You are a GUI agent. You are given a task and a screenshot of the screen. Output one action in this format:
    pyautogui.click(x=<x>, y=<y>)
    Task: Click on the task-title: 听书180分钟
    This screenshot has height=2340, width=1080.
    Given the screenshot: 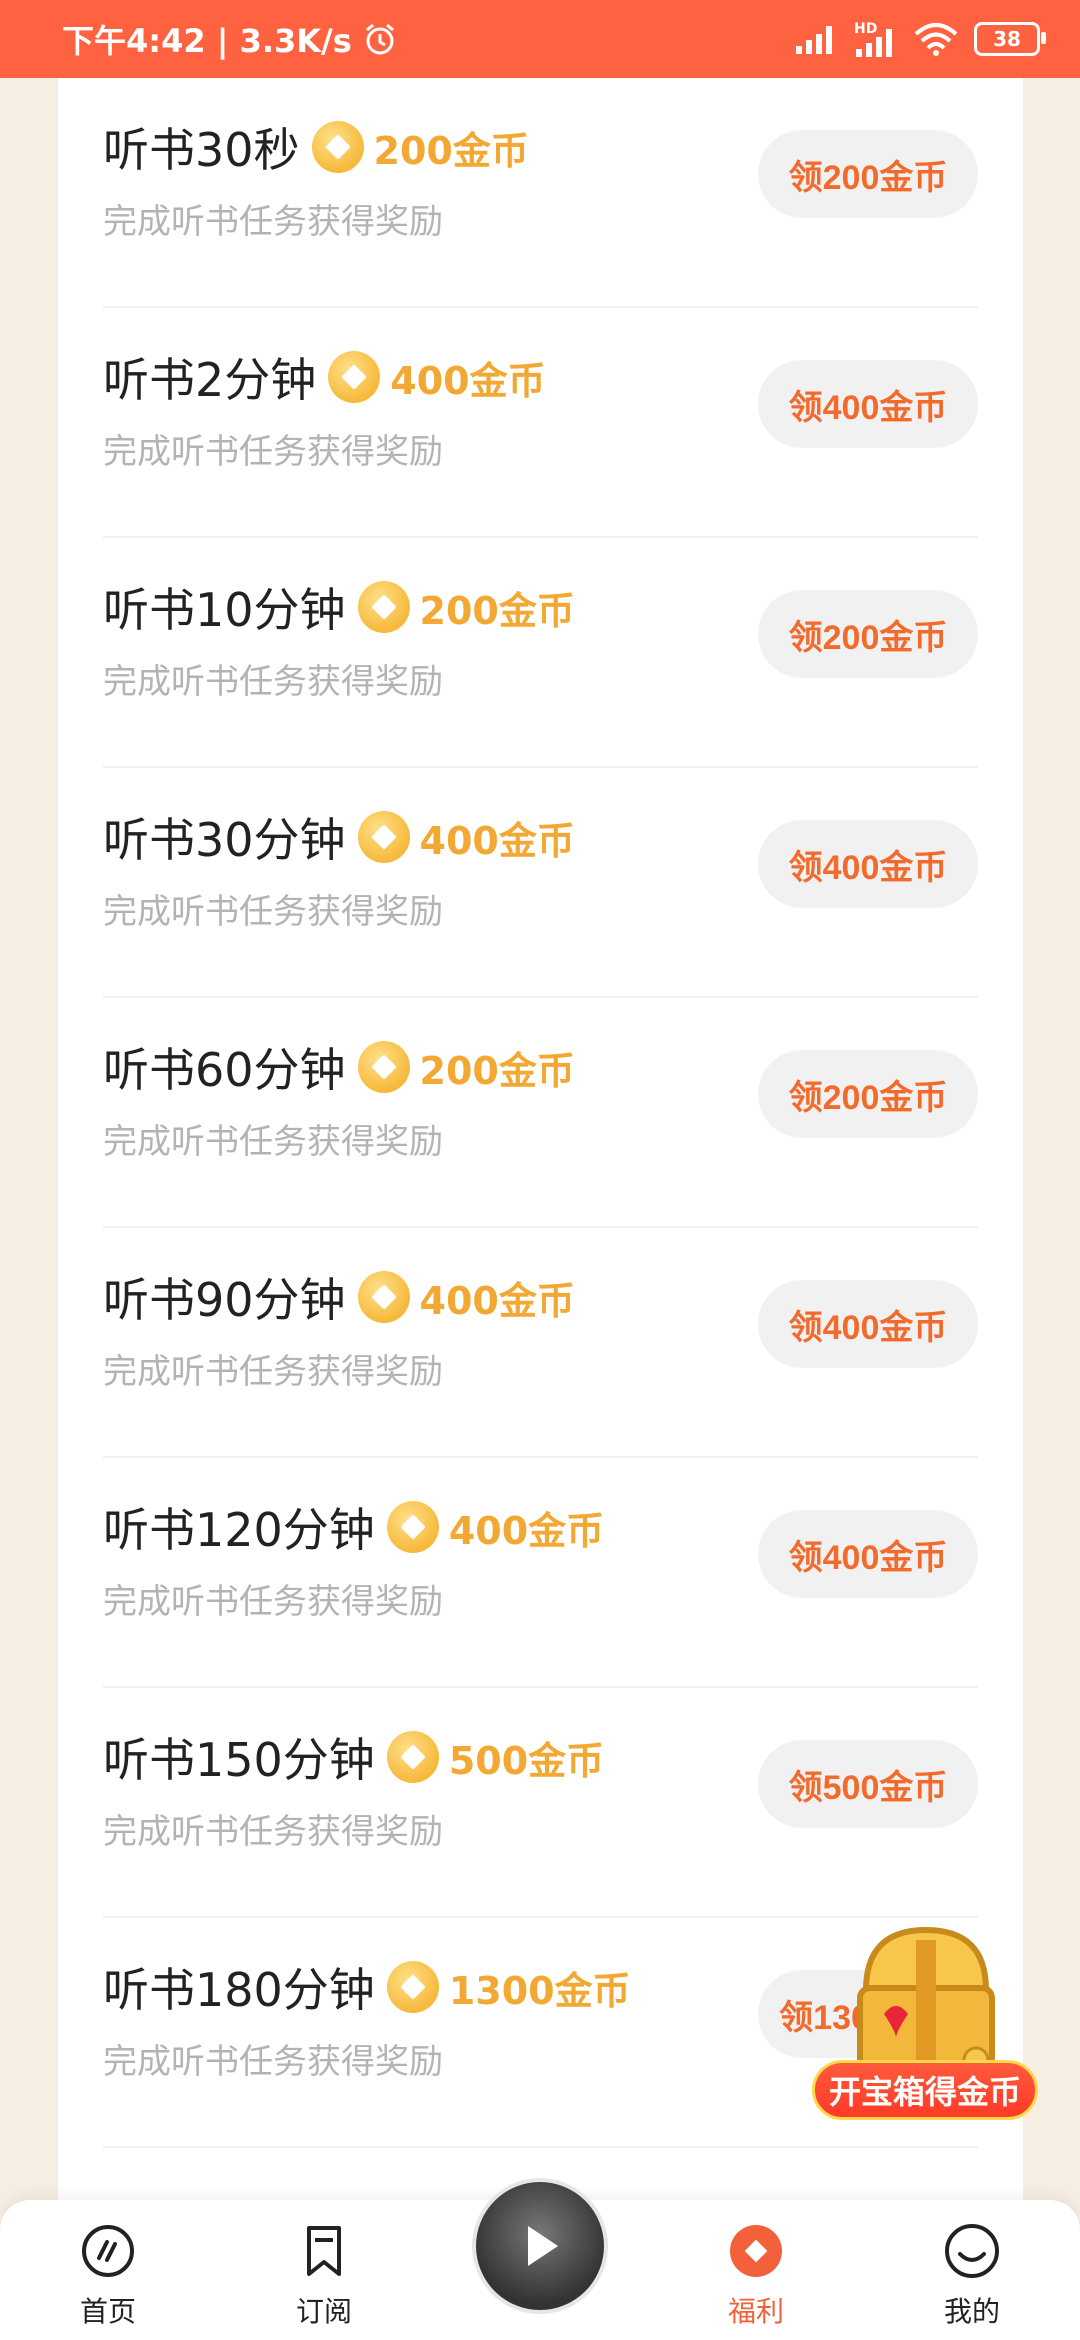 What is the action you would take?
    pyautogui.click(x=239, y=1990)
    